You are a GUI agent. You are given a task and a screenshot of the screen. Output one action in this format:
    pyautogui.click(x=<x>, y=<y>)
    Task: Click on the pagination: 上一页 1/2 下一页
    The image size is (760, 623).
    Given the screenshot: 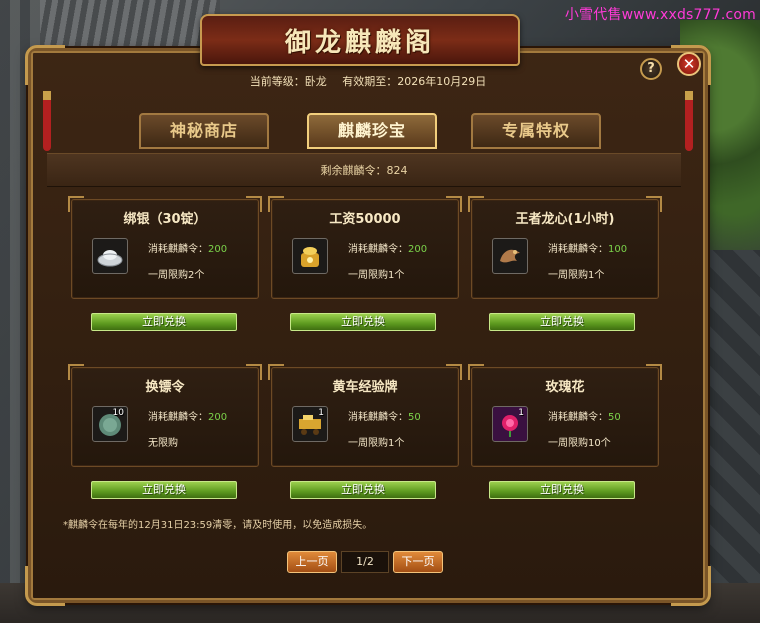 What is the action you would take?
    pyautogui.click(x=367, y=563)
    